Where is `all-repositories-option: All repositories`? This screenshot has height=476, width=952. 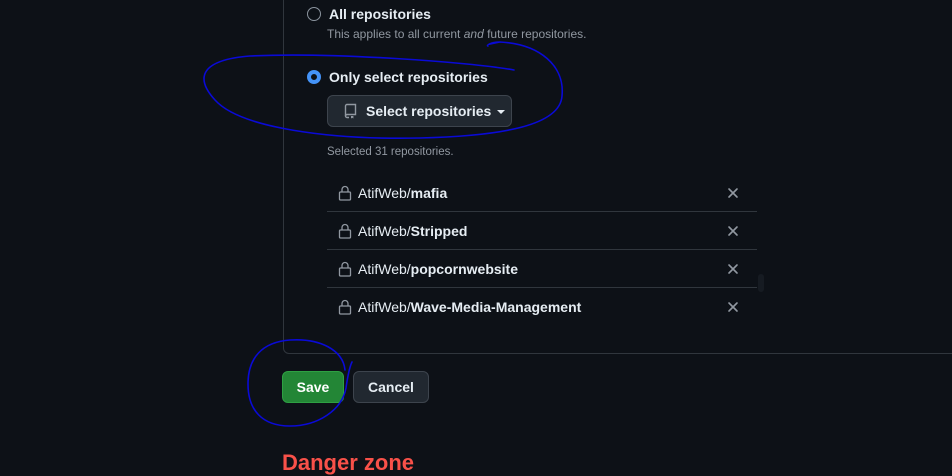 all-repositories-option: All repositories is located at coordinates (369, 14).